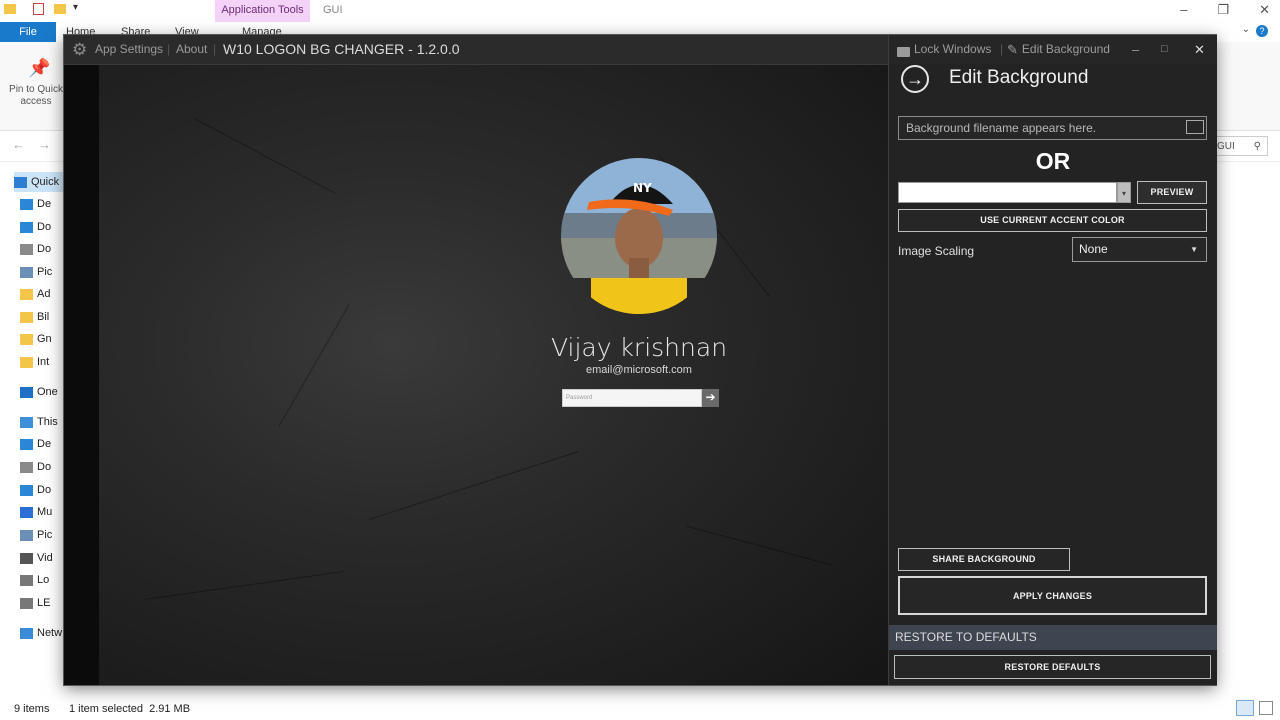 The image size is (1280, 720). I want to click on this-pc-icon, so click(26, 422).